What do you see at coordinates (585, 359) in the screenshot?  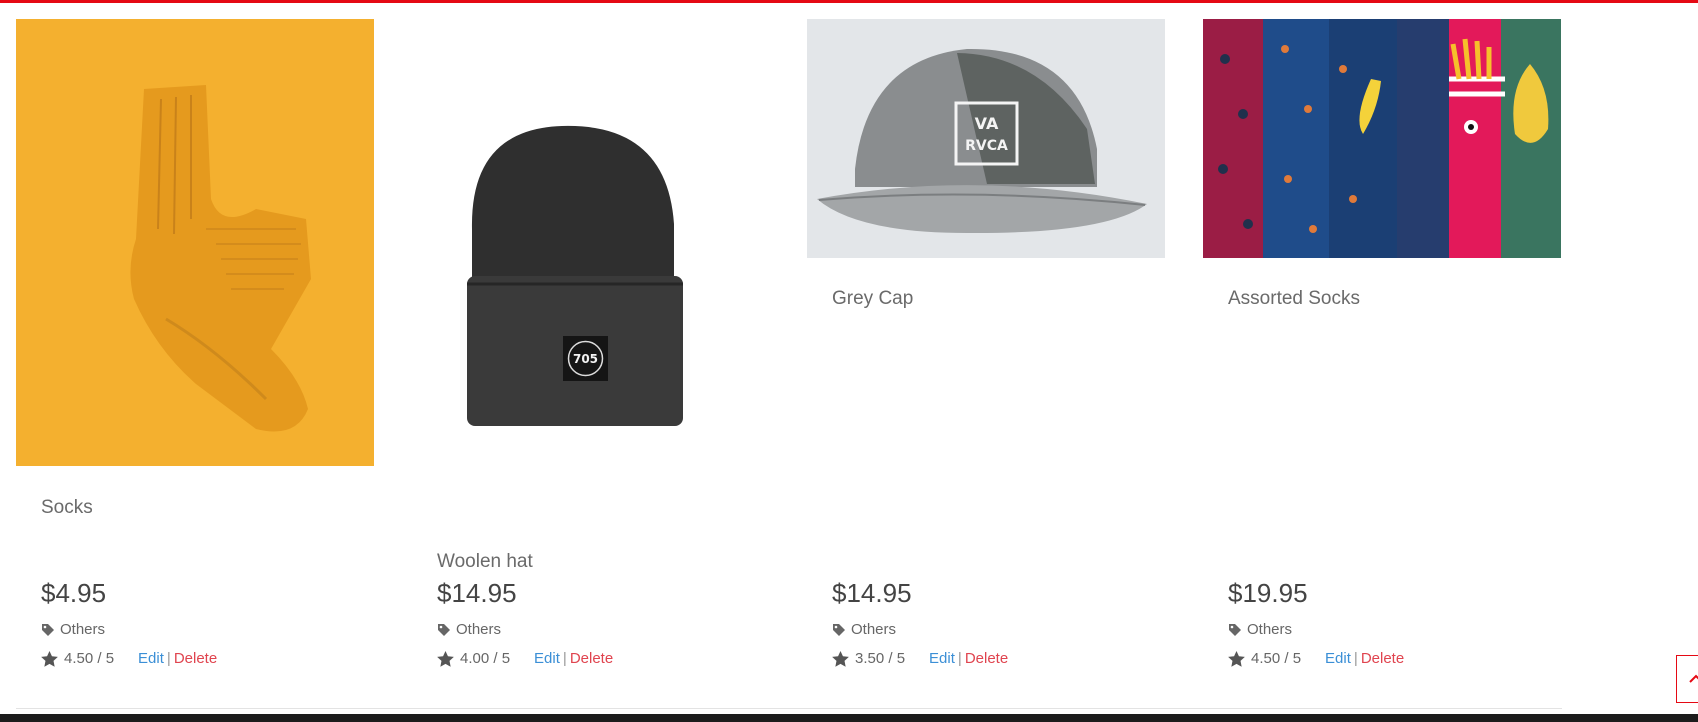 I see `beanie-patch-text: 705` at bounding box center [585, 359].